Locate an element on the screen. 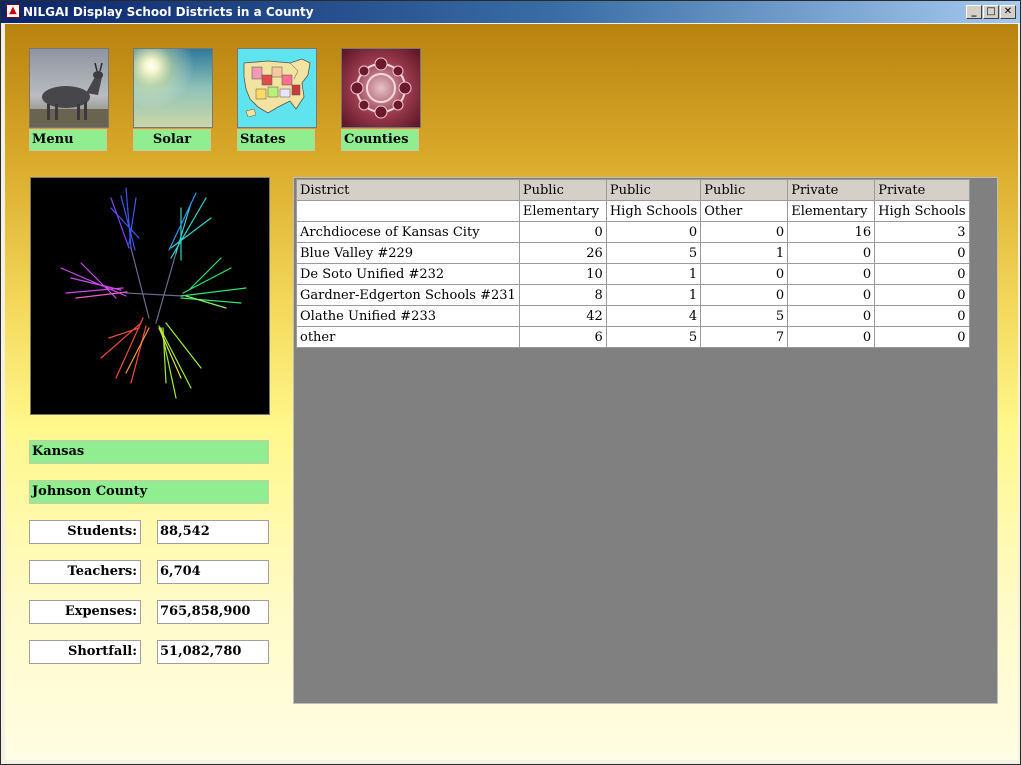 This screenshot has width=1021, height=765. table-row: De Soto Unified #232 10 1 0 0 0 is located at coordinates (633, 274).